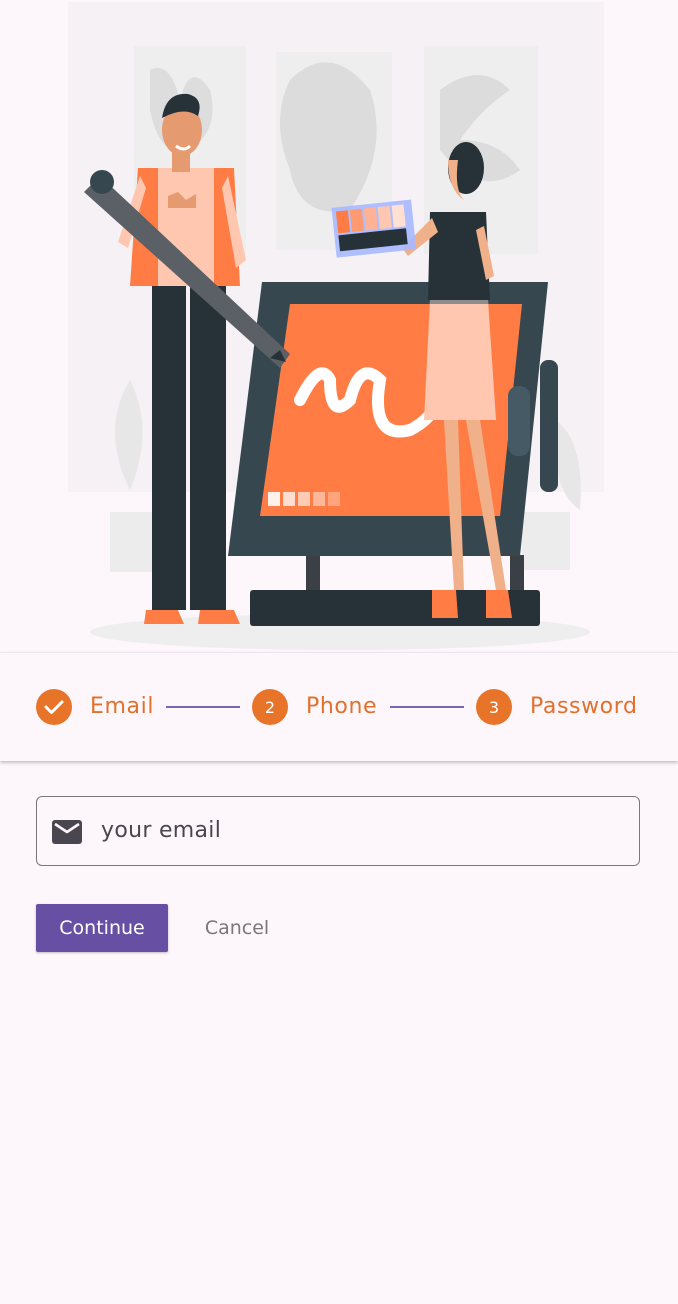 This screenshot has width=678, height=1304. I want to click on check-icon, so click(54, 707).